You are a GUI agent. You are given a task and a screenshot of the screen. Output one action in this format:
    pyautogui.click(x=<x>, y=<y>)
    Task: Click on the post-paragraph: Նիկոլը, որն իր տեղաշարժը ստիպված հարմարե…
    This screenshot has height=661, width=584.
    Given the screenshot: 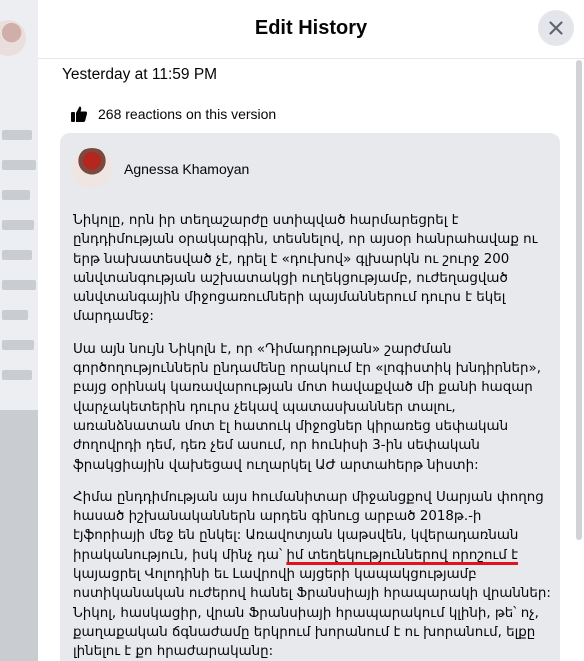 What is the action you would take?
    pyautogui.click(x=305, y=269)
    